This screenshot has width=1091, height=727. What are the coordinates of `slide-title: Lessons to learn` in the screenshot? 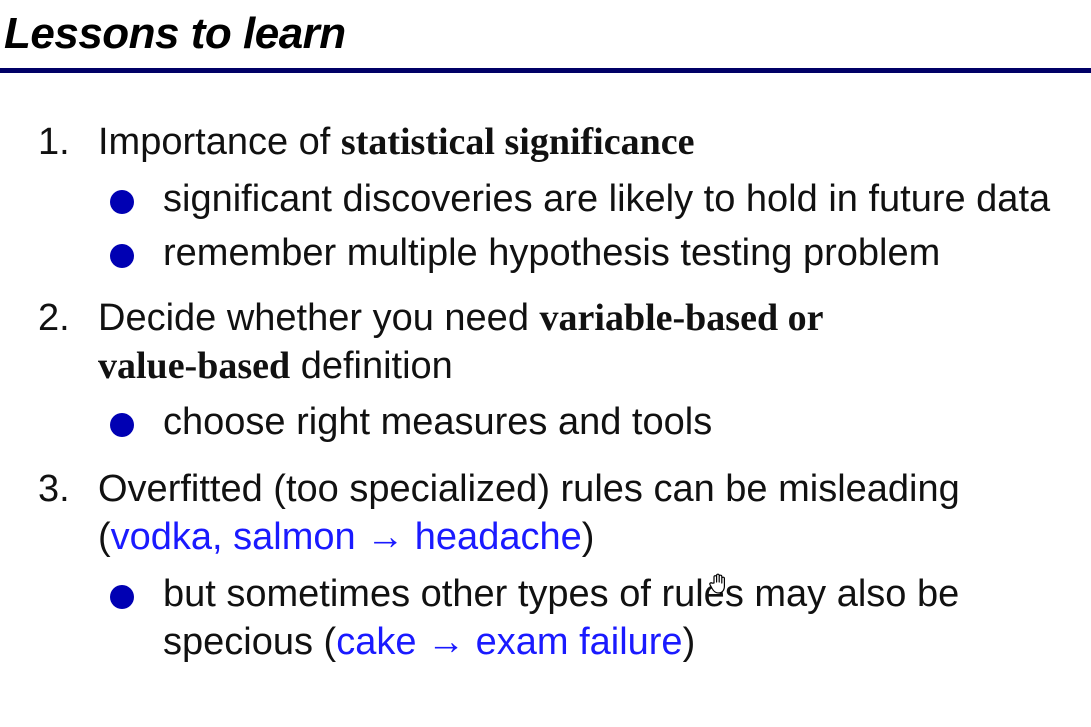 It's located at (175, 33).